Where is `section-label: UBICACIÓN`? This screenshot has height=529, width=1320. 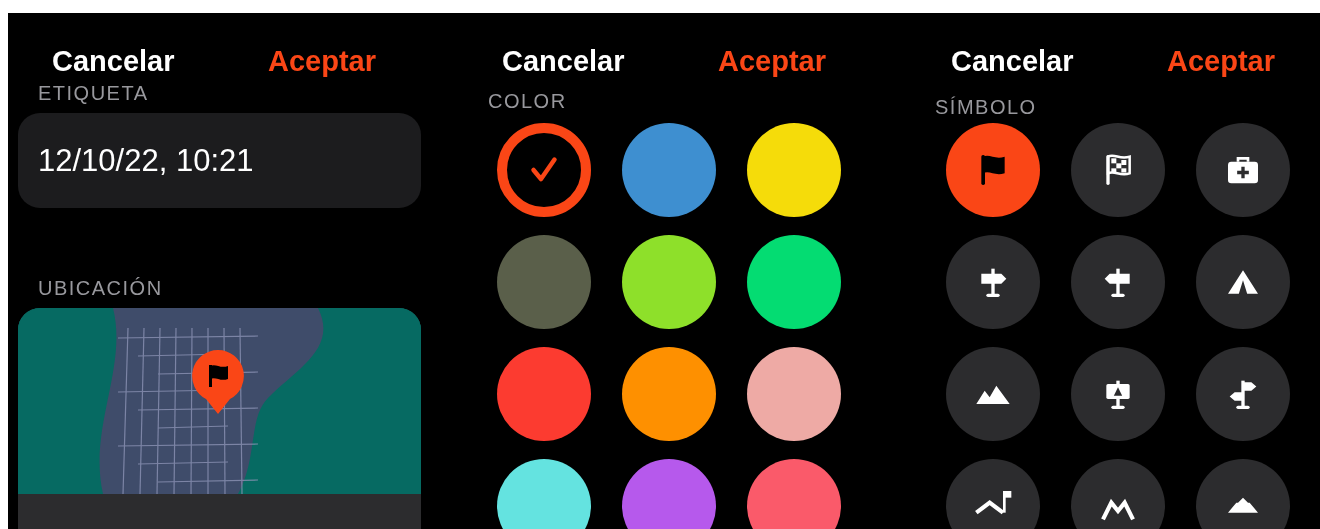 section-label: UBICACIÓN is located at coordinates (100, 288).